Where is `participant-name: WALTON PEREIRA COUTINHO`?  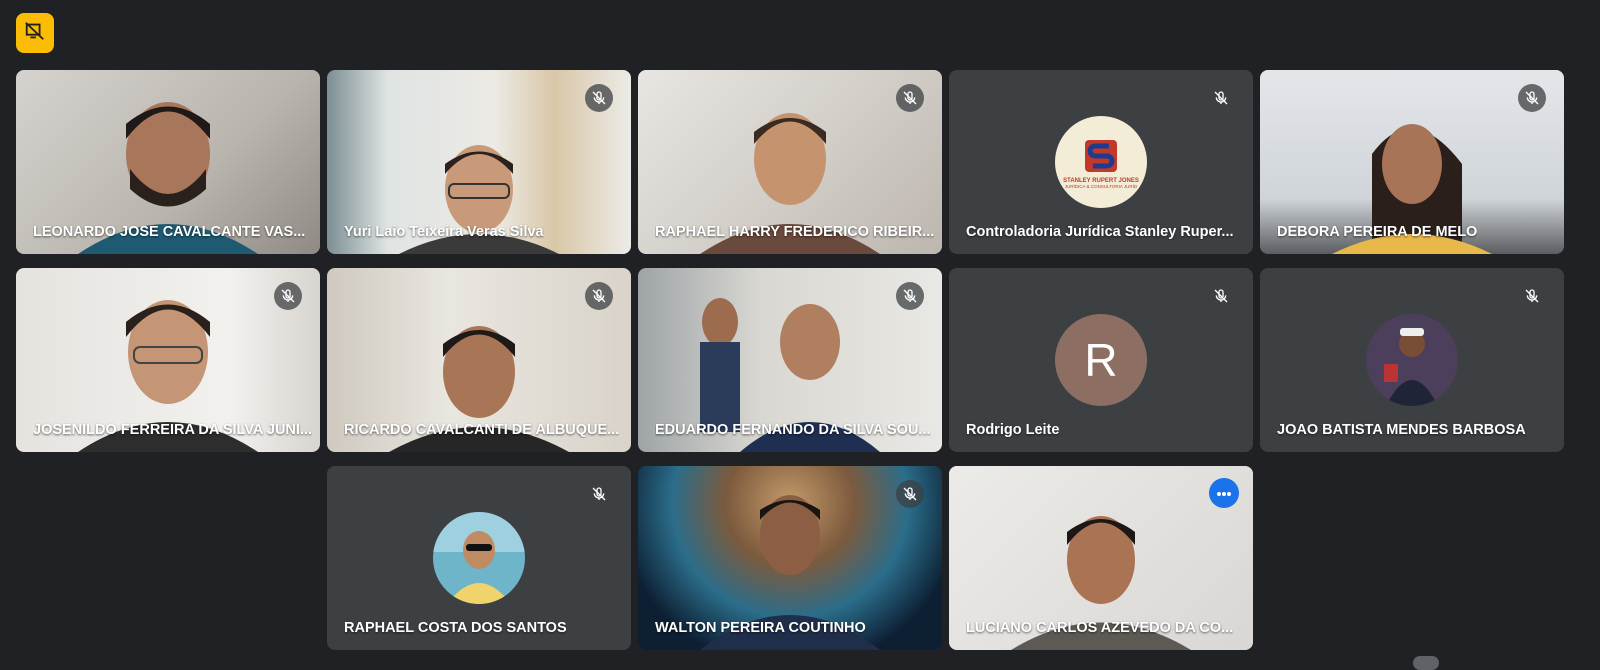
participant-name: WALTON PEREIRA COUTINHO is located at coordinates (760, 628).